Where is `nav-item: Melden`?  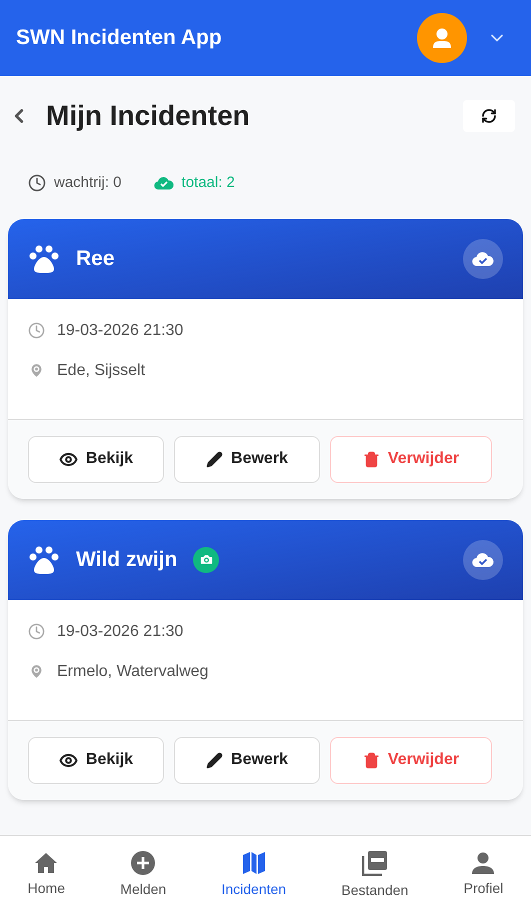 nav-item: Melden is located at coordinates (143, 875).